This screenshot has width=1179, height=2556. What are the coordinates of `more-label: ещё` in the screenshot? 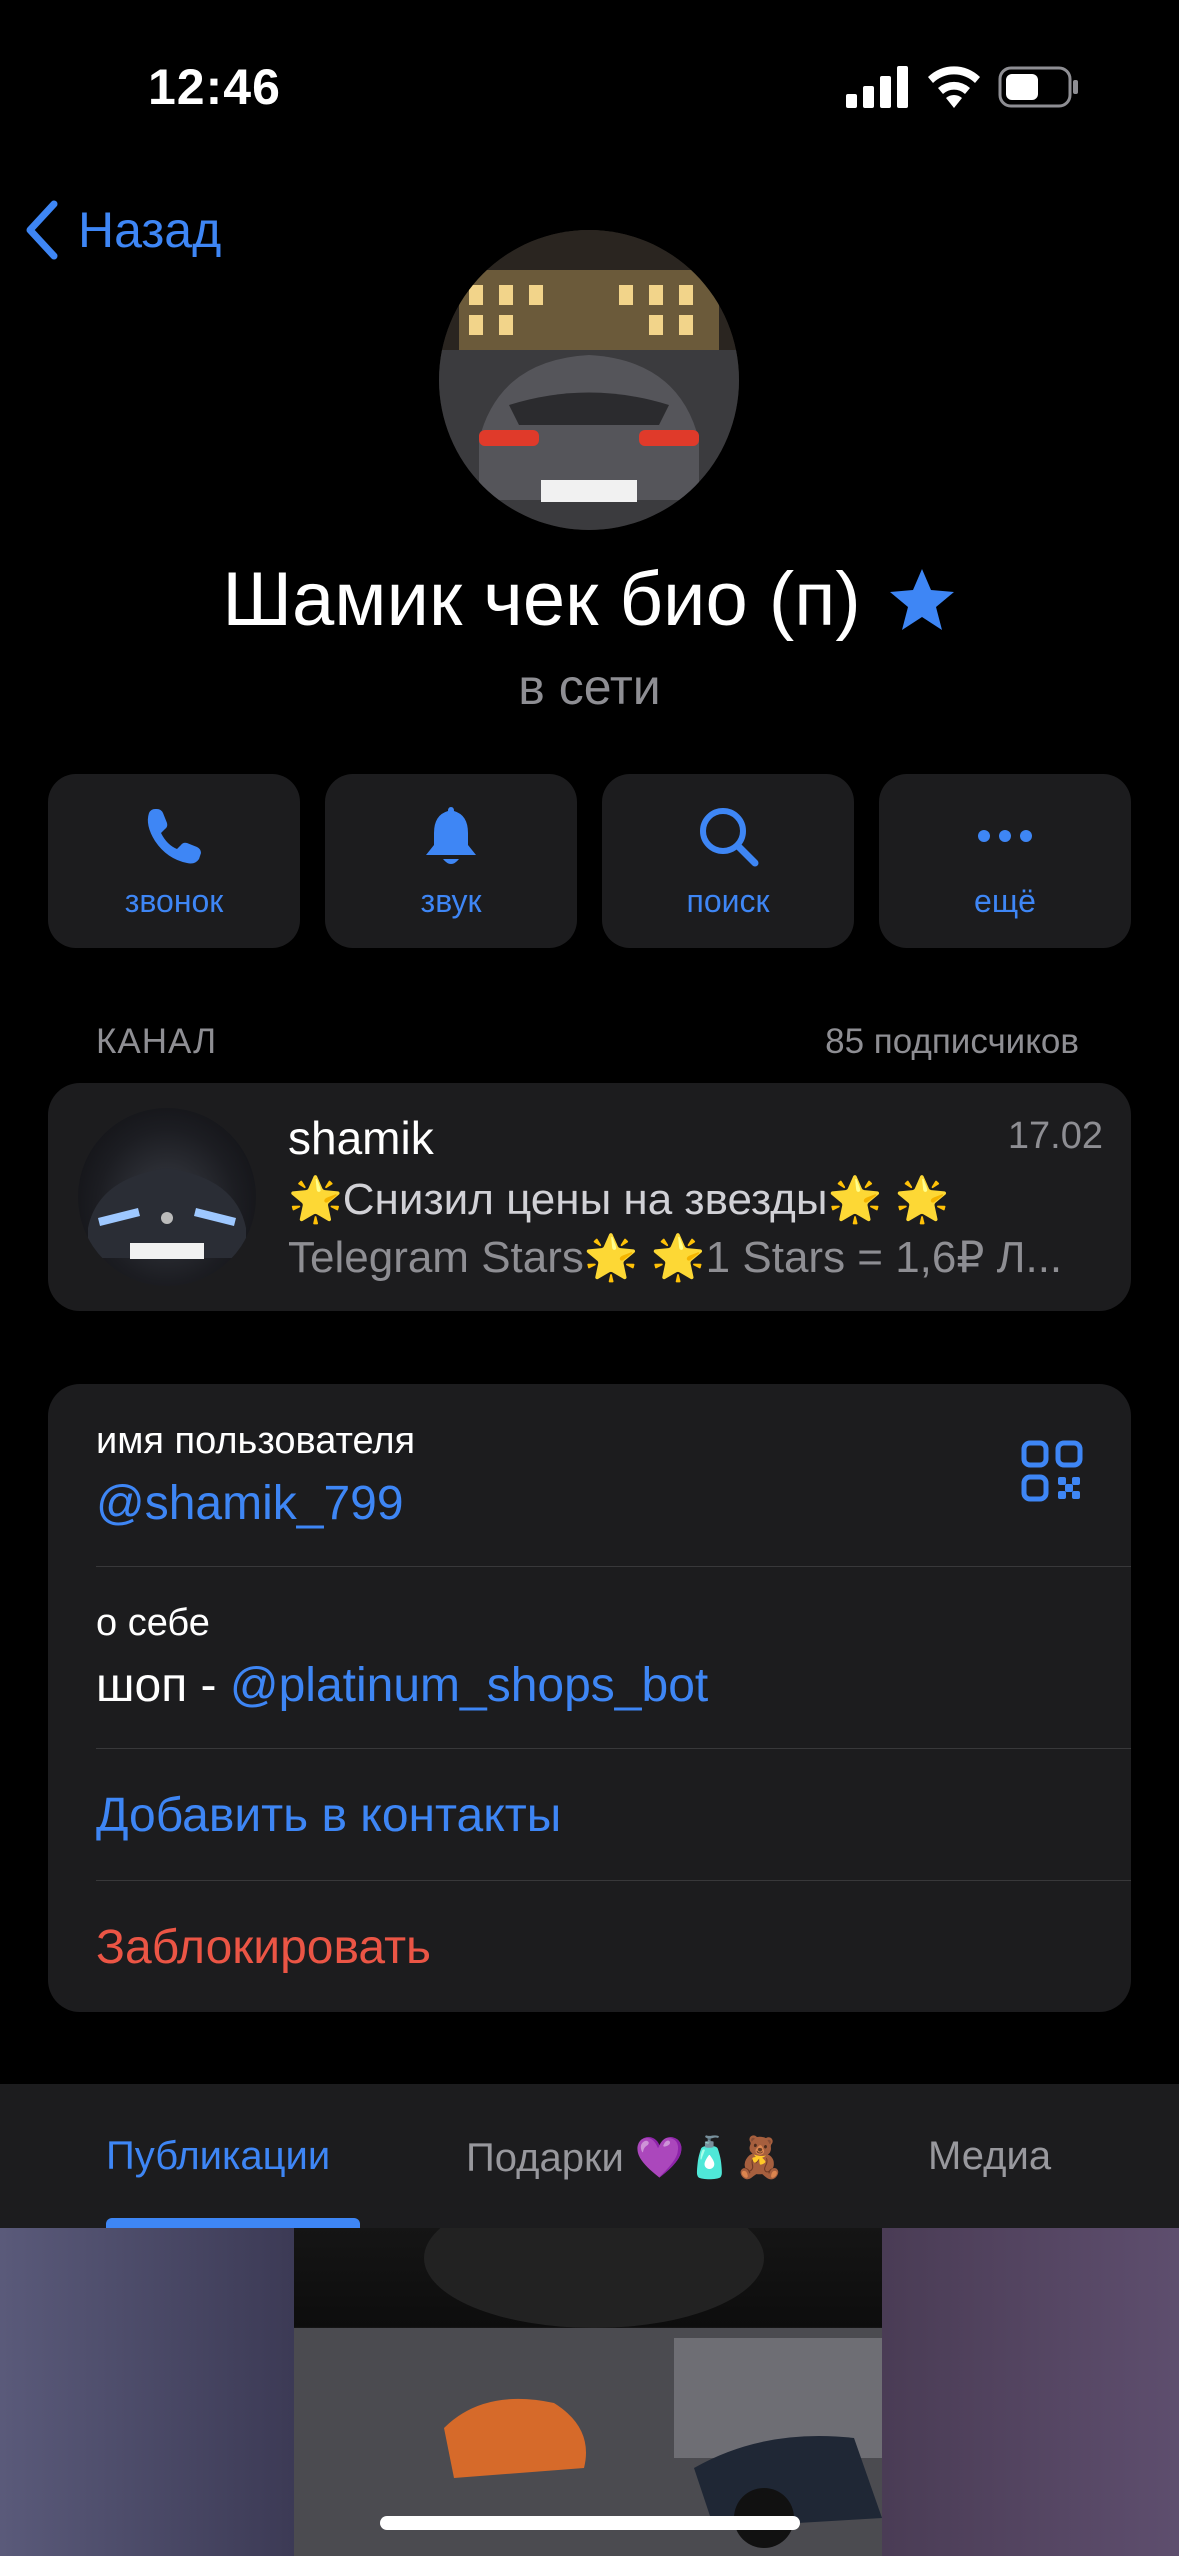 It's located at (1005, 900).